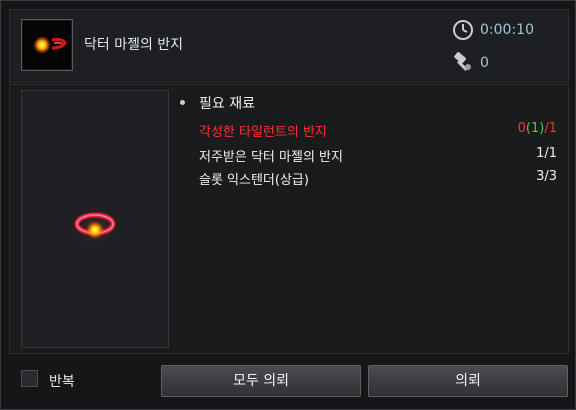  I want to click on hammer-value: 0, so click(484, 63).